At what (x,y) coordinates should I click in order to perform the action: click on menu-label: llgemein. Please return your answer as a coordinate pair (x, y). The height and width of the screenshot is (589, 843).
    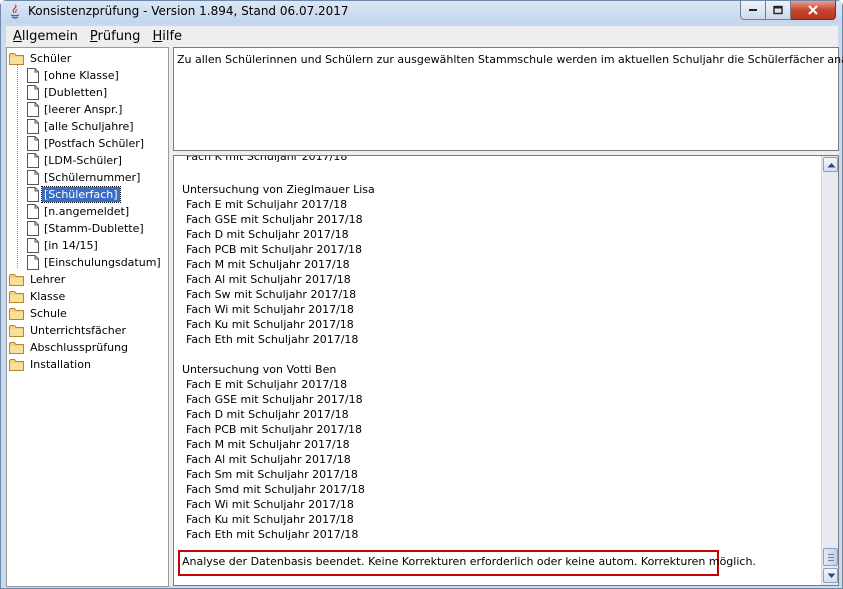
    Looking at the image, I should click on (49, 36).